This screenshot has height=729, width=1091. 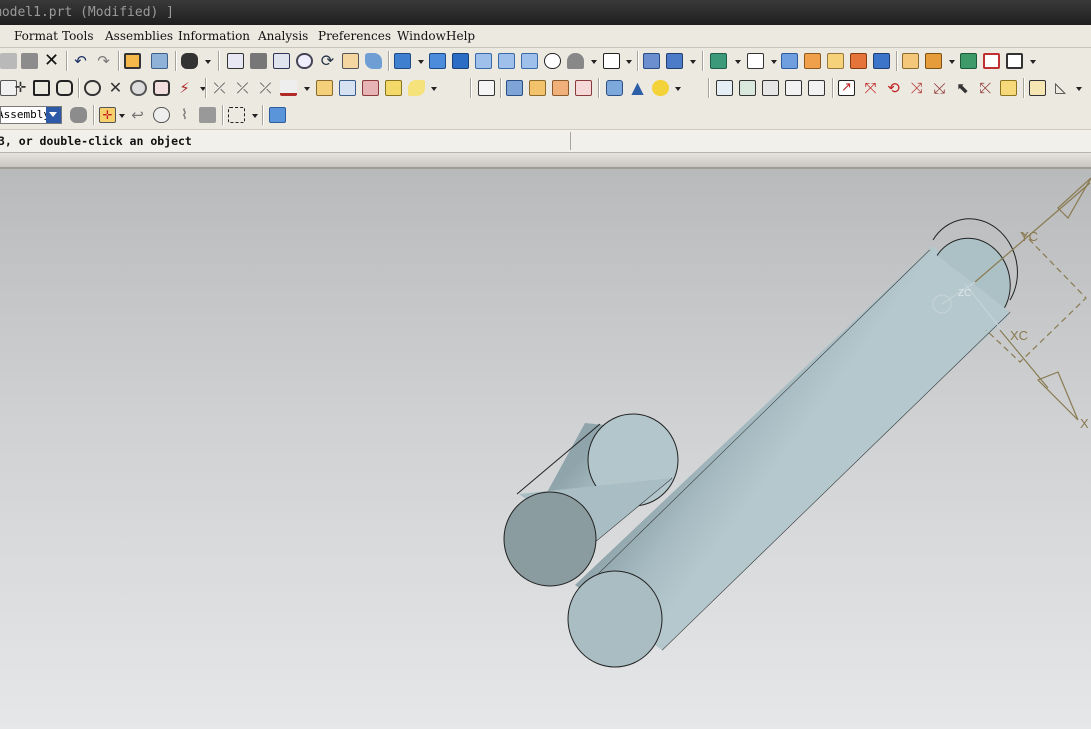 I want to click on feature-icon, so click(x=718, y=61).